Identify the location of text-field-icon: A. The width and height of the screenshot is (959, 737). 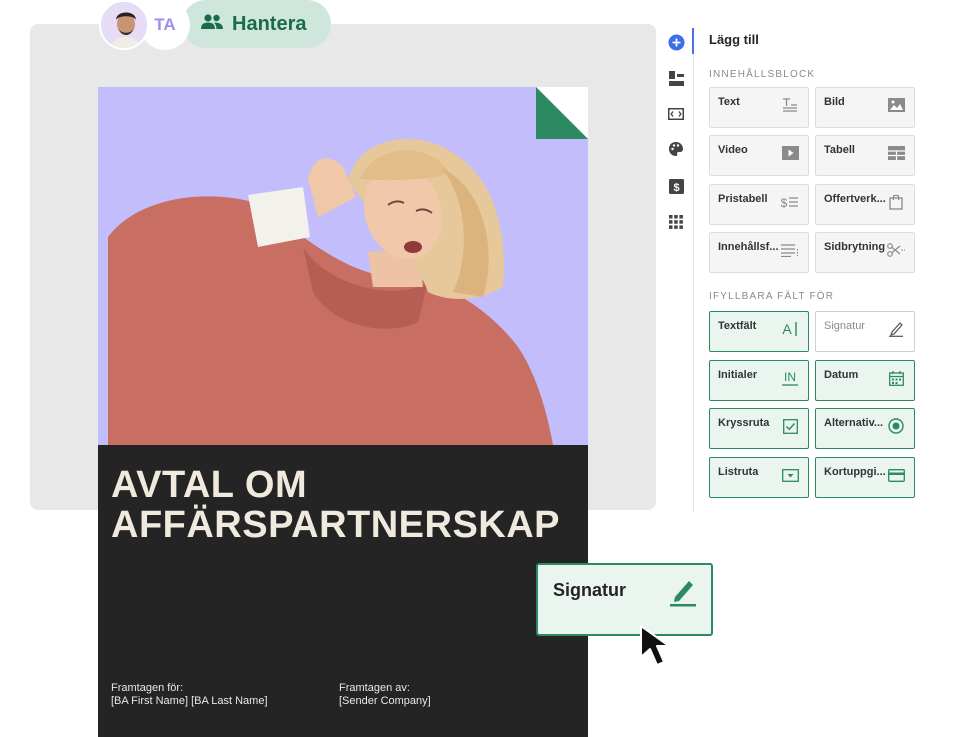
(790, 329).